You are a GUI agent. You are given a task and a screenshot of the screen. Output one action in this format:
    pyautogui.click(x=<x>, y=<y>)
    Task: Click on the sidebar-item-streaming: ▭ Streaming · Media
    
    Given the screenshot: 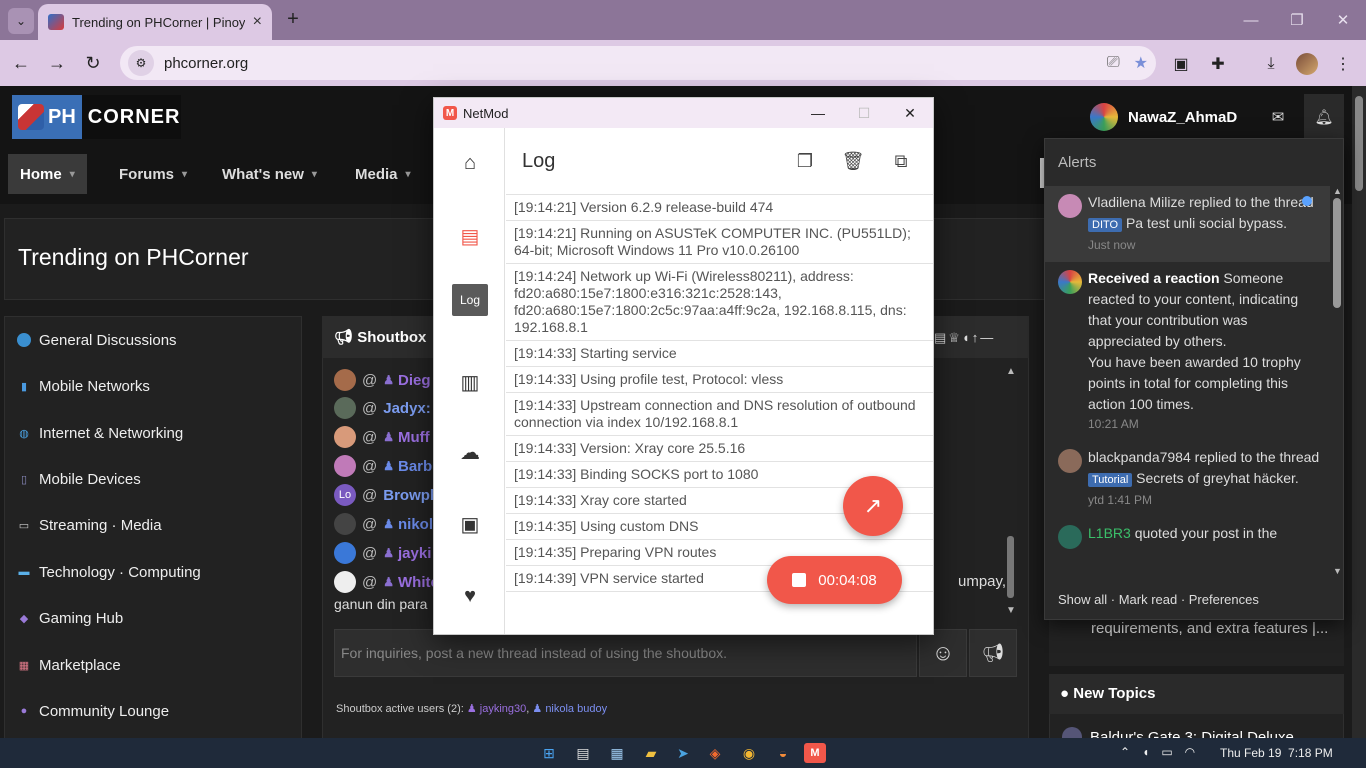 What is the action you would take?
    pyautogui.click(x=89, y=525)
    